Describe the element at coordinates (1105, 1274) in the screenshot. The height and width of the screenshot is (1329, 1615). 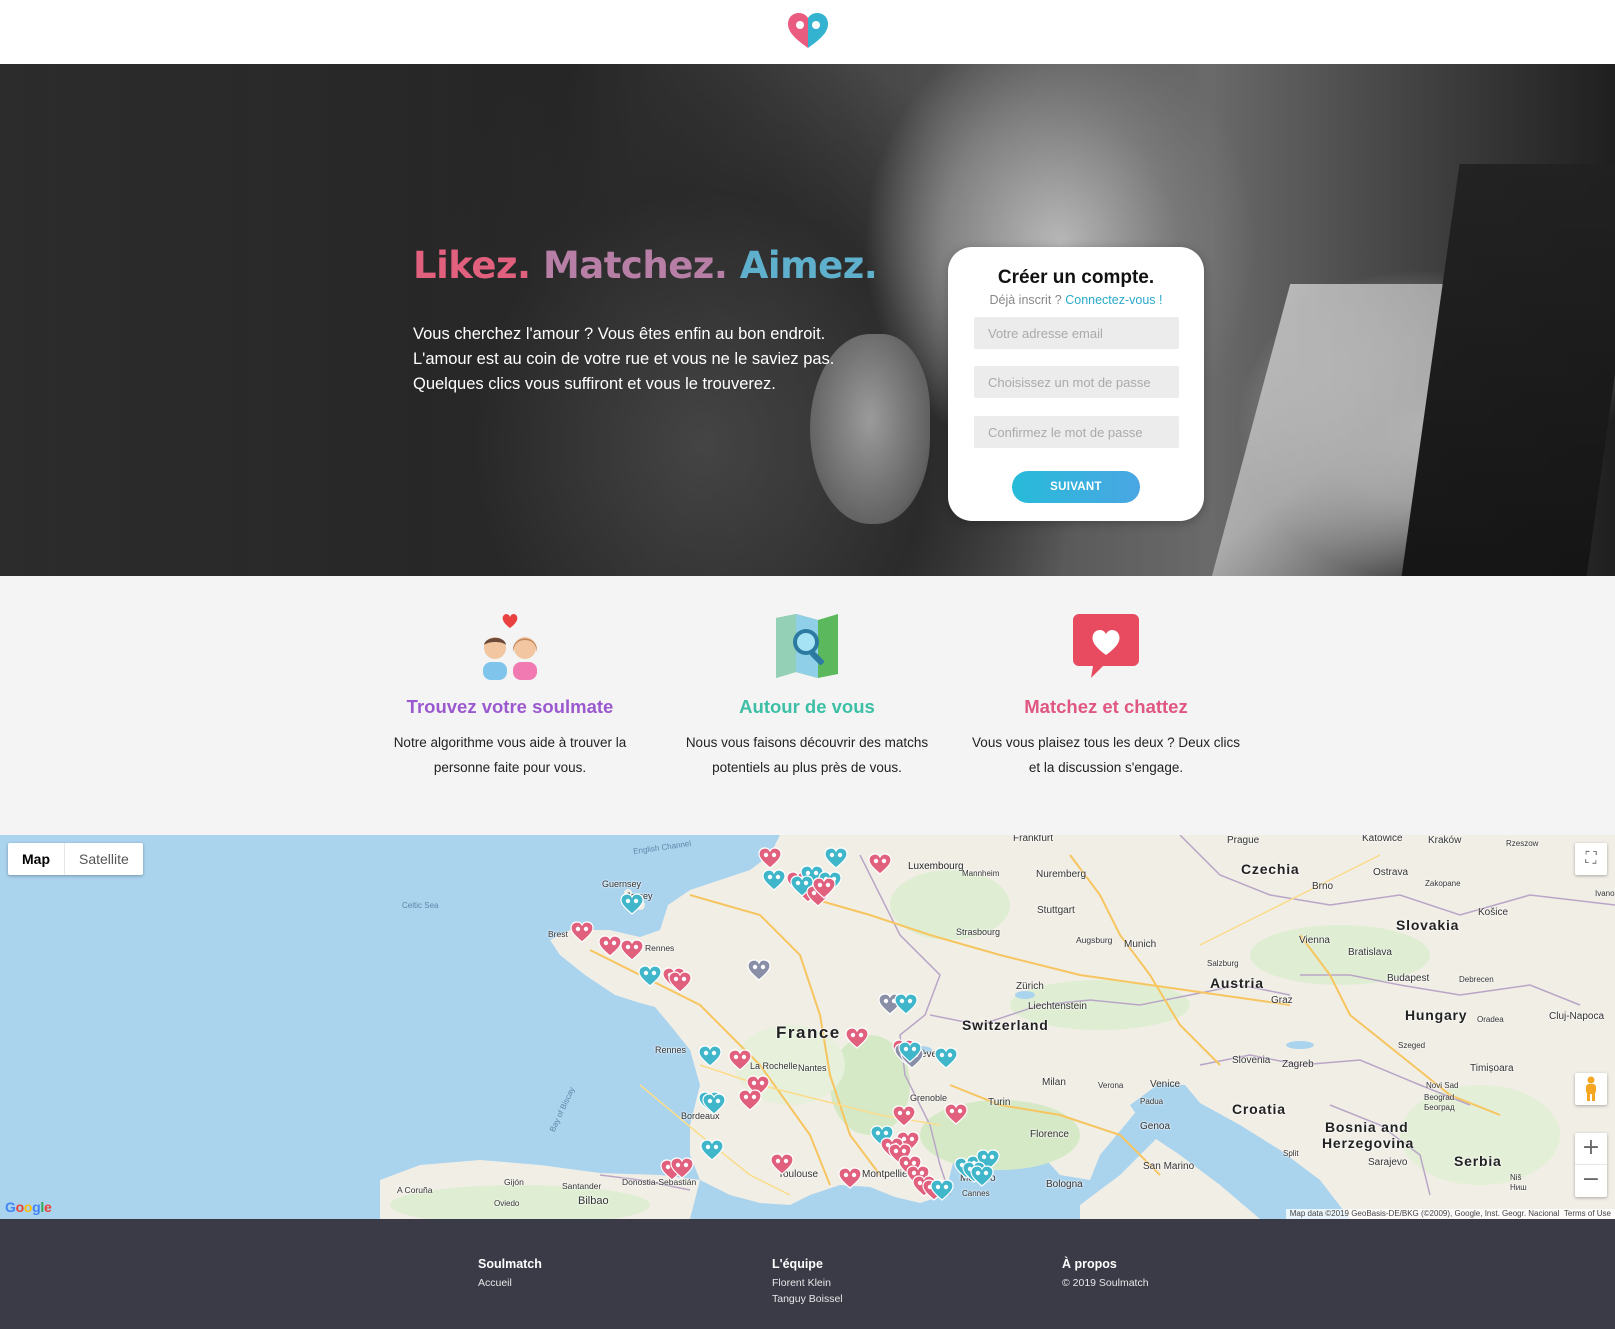
I see `footer-col-about: À propos © 2019 Soulmatch` at that location.